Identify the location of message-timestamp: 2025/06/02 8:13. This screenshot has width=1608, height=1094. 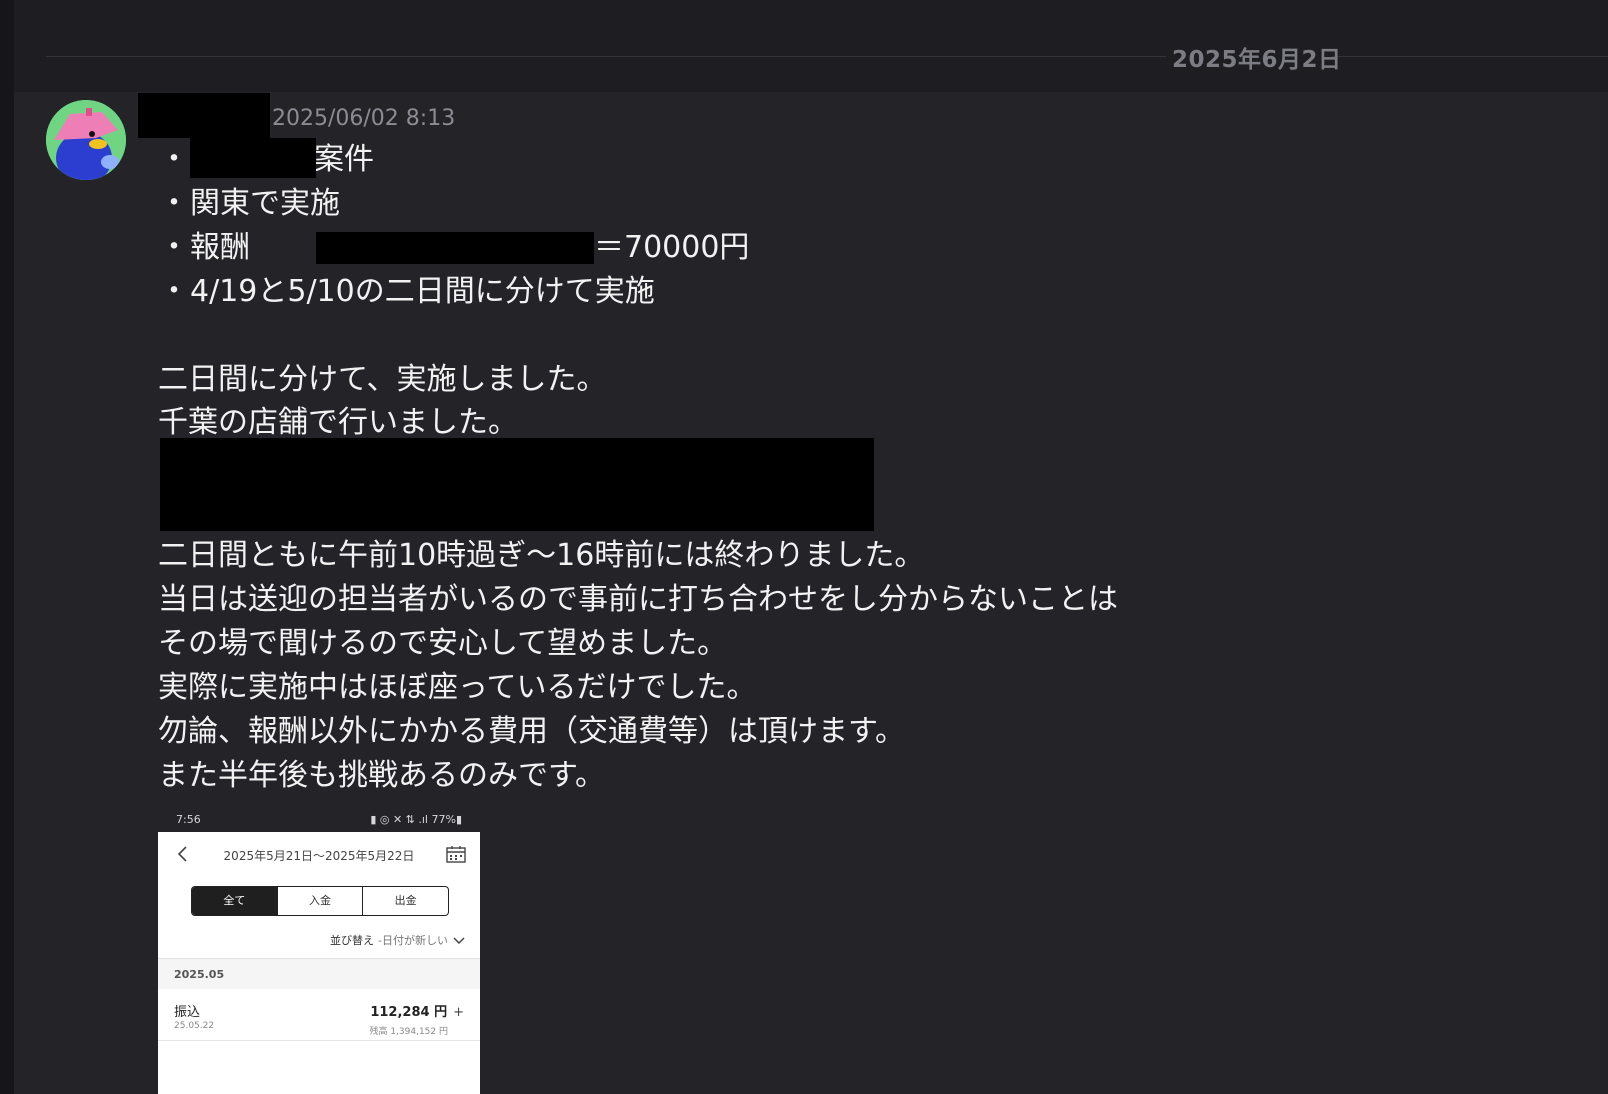
(364, 118).